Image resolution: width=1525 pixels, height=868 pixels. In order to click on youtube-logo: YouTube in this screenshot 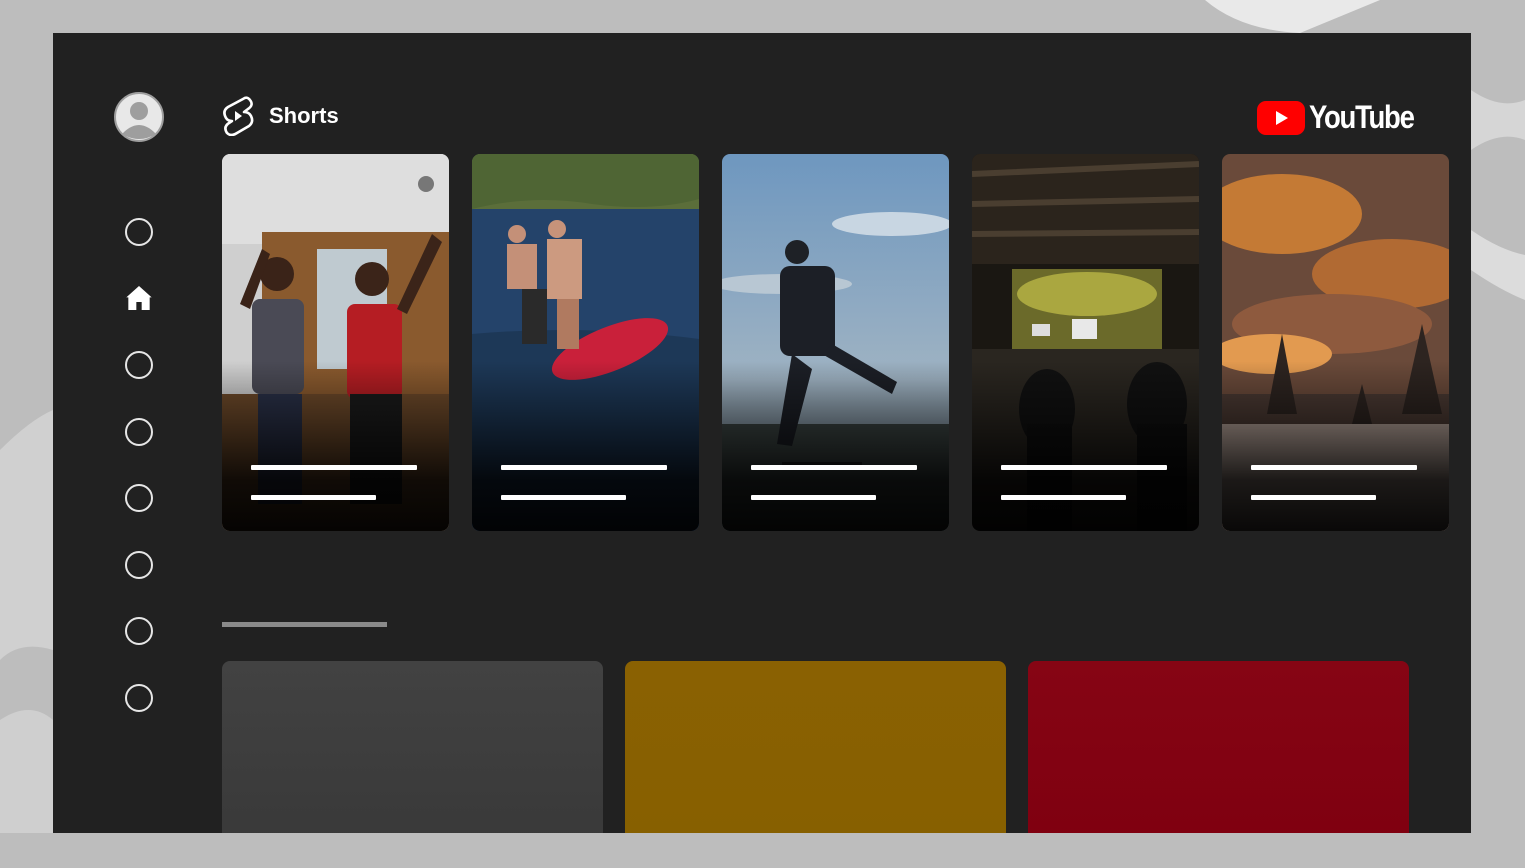, I will do `click(1344, 117)`.